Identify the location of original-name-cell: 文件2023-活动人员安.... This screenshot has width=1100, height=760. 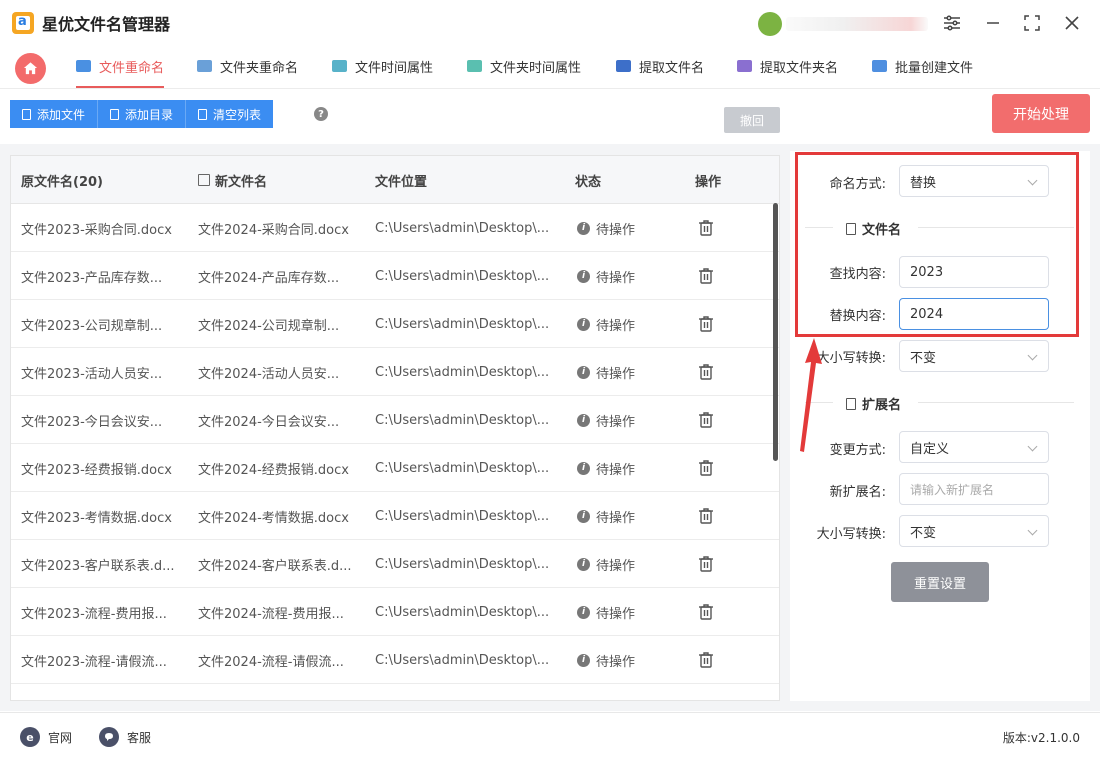
(92, 374).